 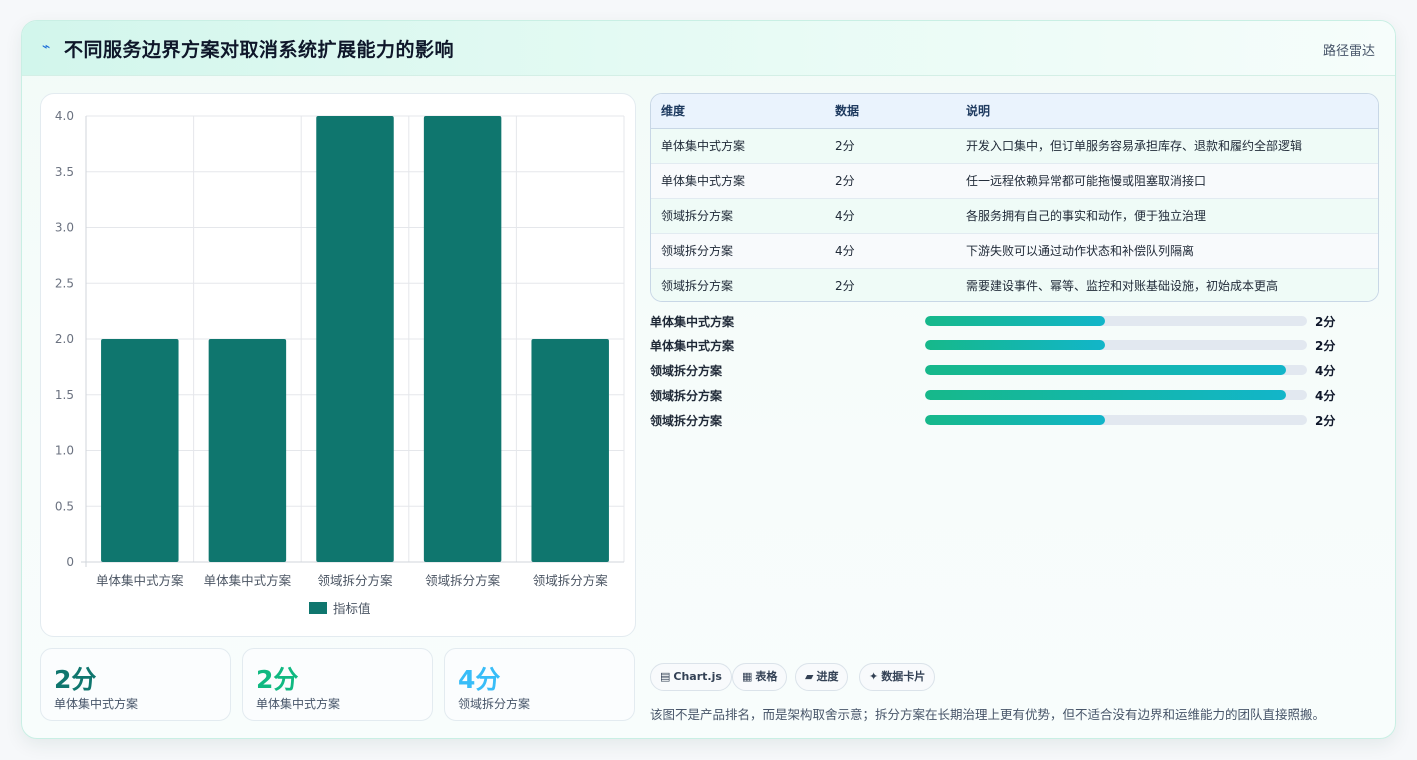 I want to click on kpi-value: 4分, so click(x=479, y=679).